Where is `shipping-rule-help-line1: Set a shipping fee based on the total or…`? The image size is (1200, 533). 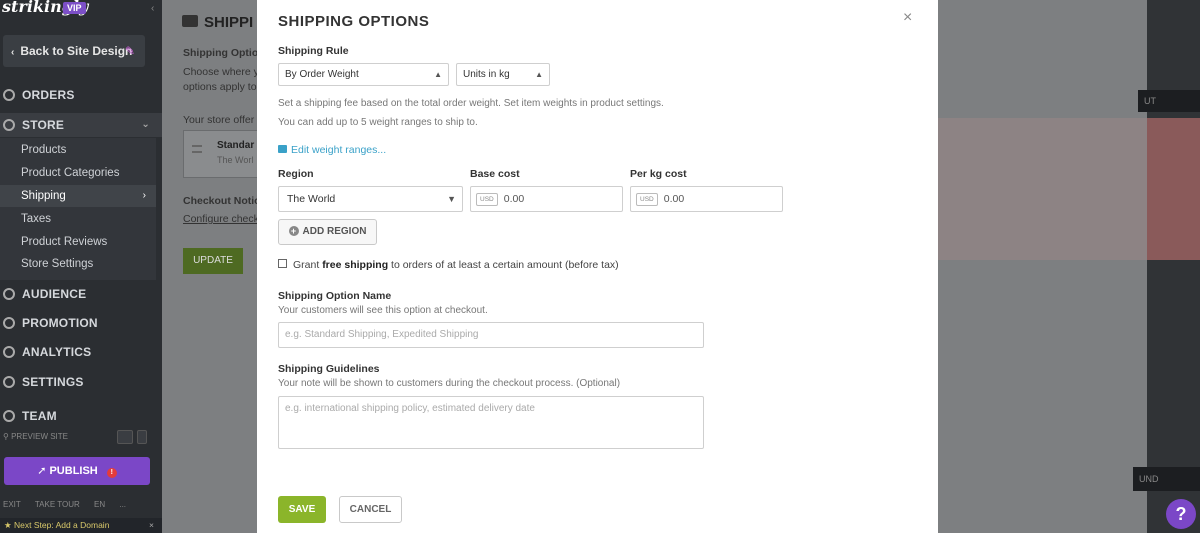 shipping-rule-help-line1: Set a shipping fee based on the total or… is located at coordinates (471, 103).